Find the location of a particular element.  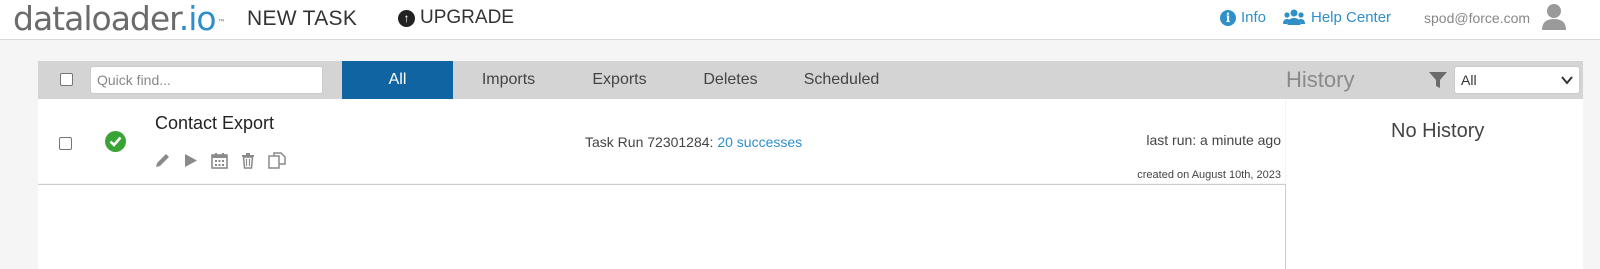

edit-icon is located at coordinates (162, 160).